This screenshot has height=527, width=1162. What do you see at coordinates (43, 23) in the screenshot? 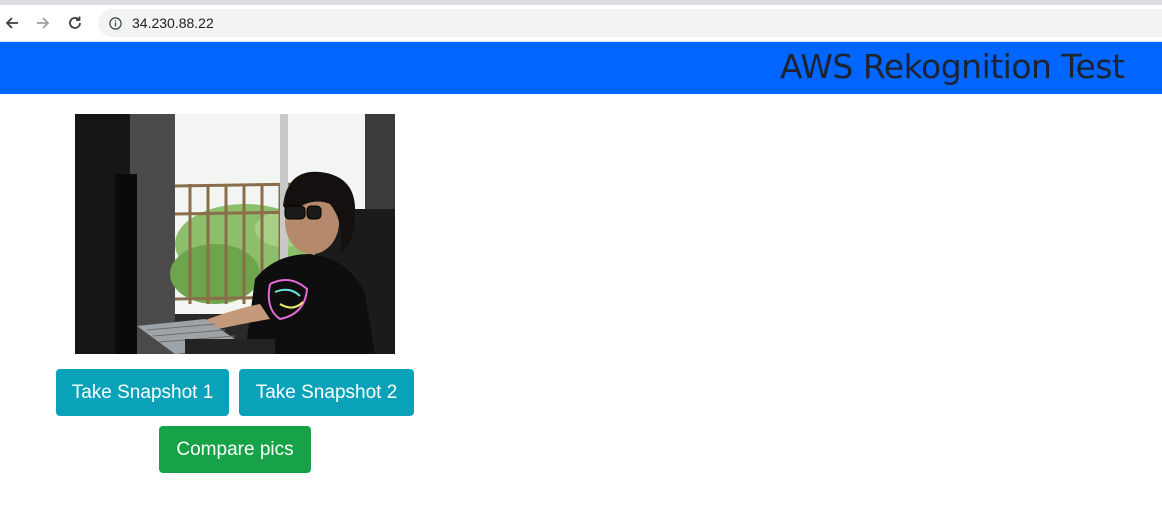
I see `forward-arrow-icon` at bounding box center [43, 23].